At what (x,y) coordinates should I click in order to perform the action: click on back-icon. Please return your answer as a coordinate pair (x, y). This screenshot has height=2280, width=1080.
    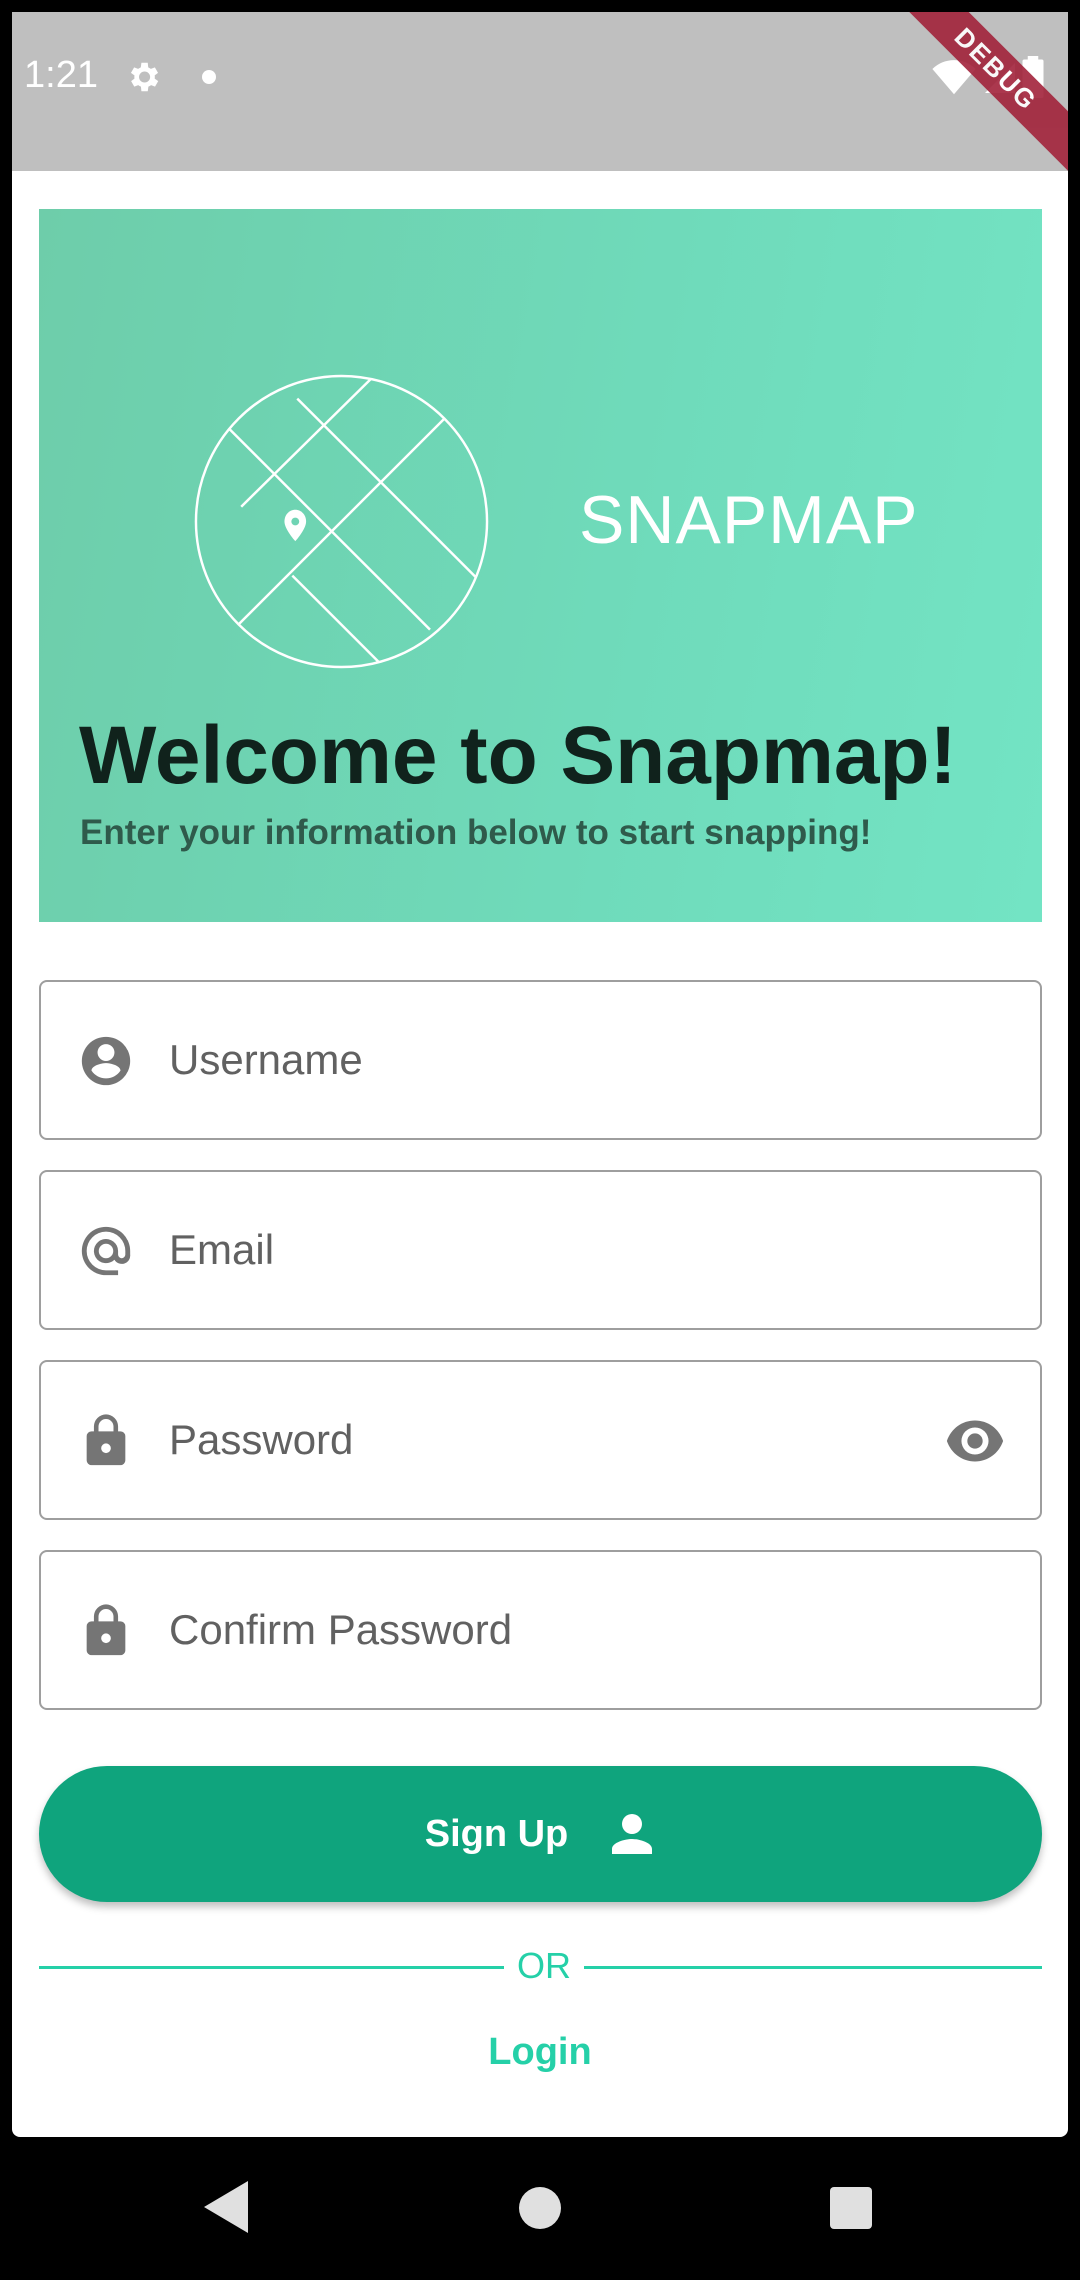
    Looking at the image, I should click on (226, 2207).